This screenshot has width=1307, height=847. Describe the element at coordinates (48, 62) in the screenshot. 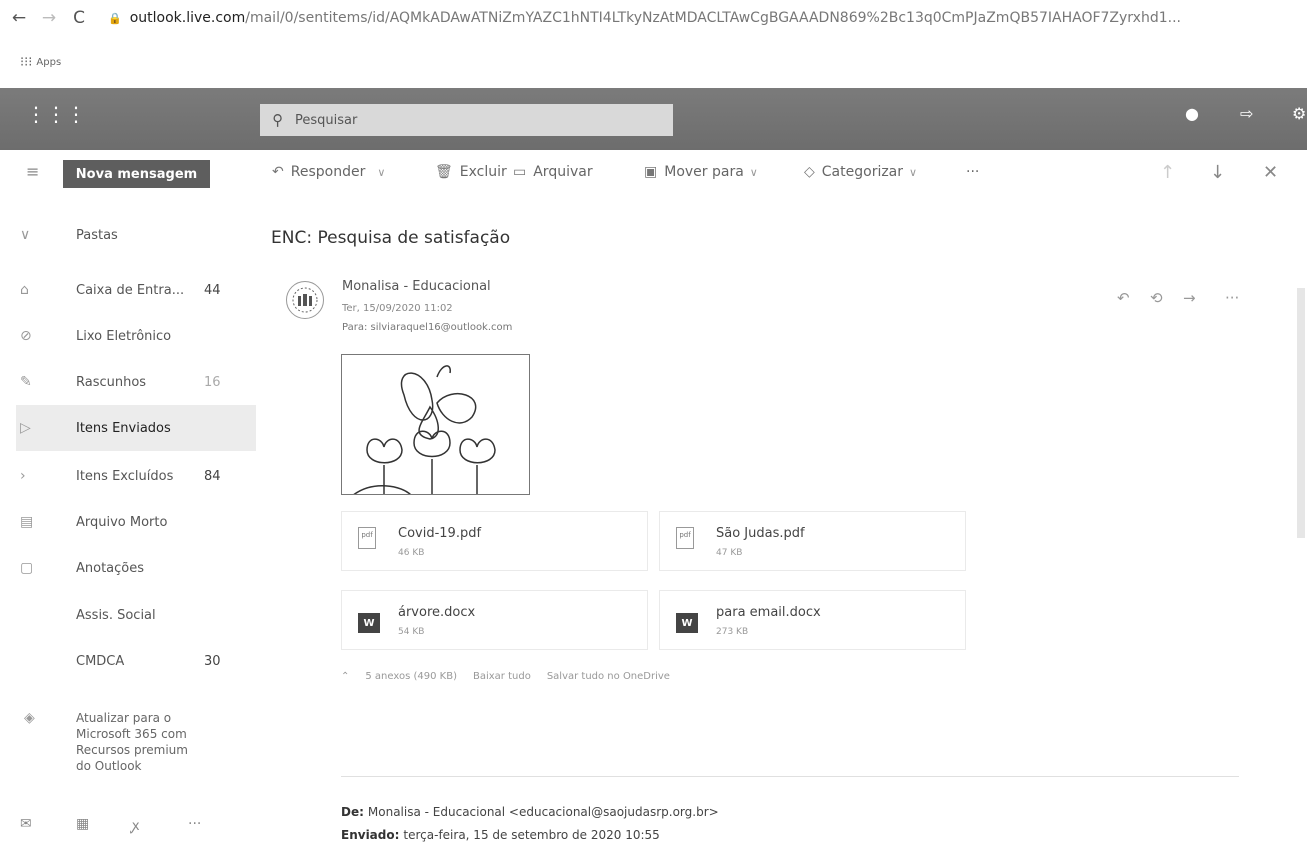

I see `apps-bookmark: Apps` at that location.